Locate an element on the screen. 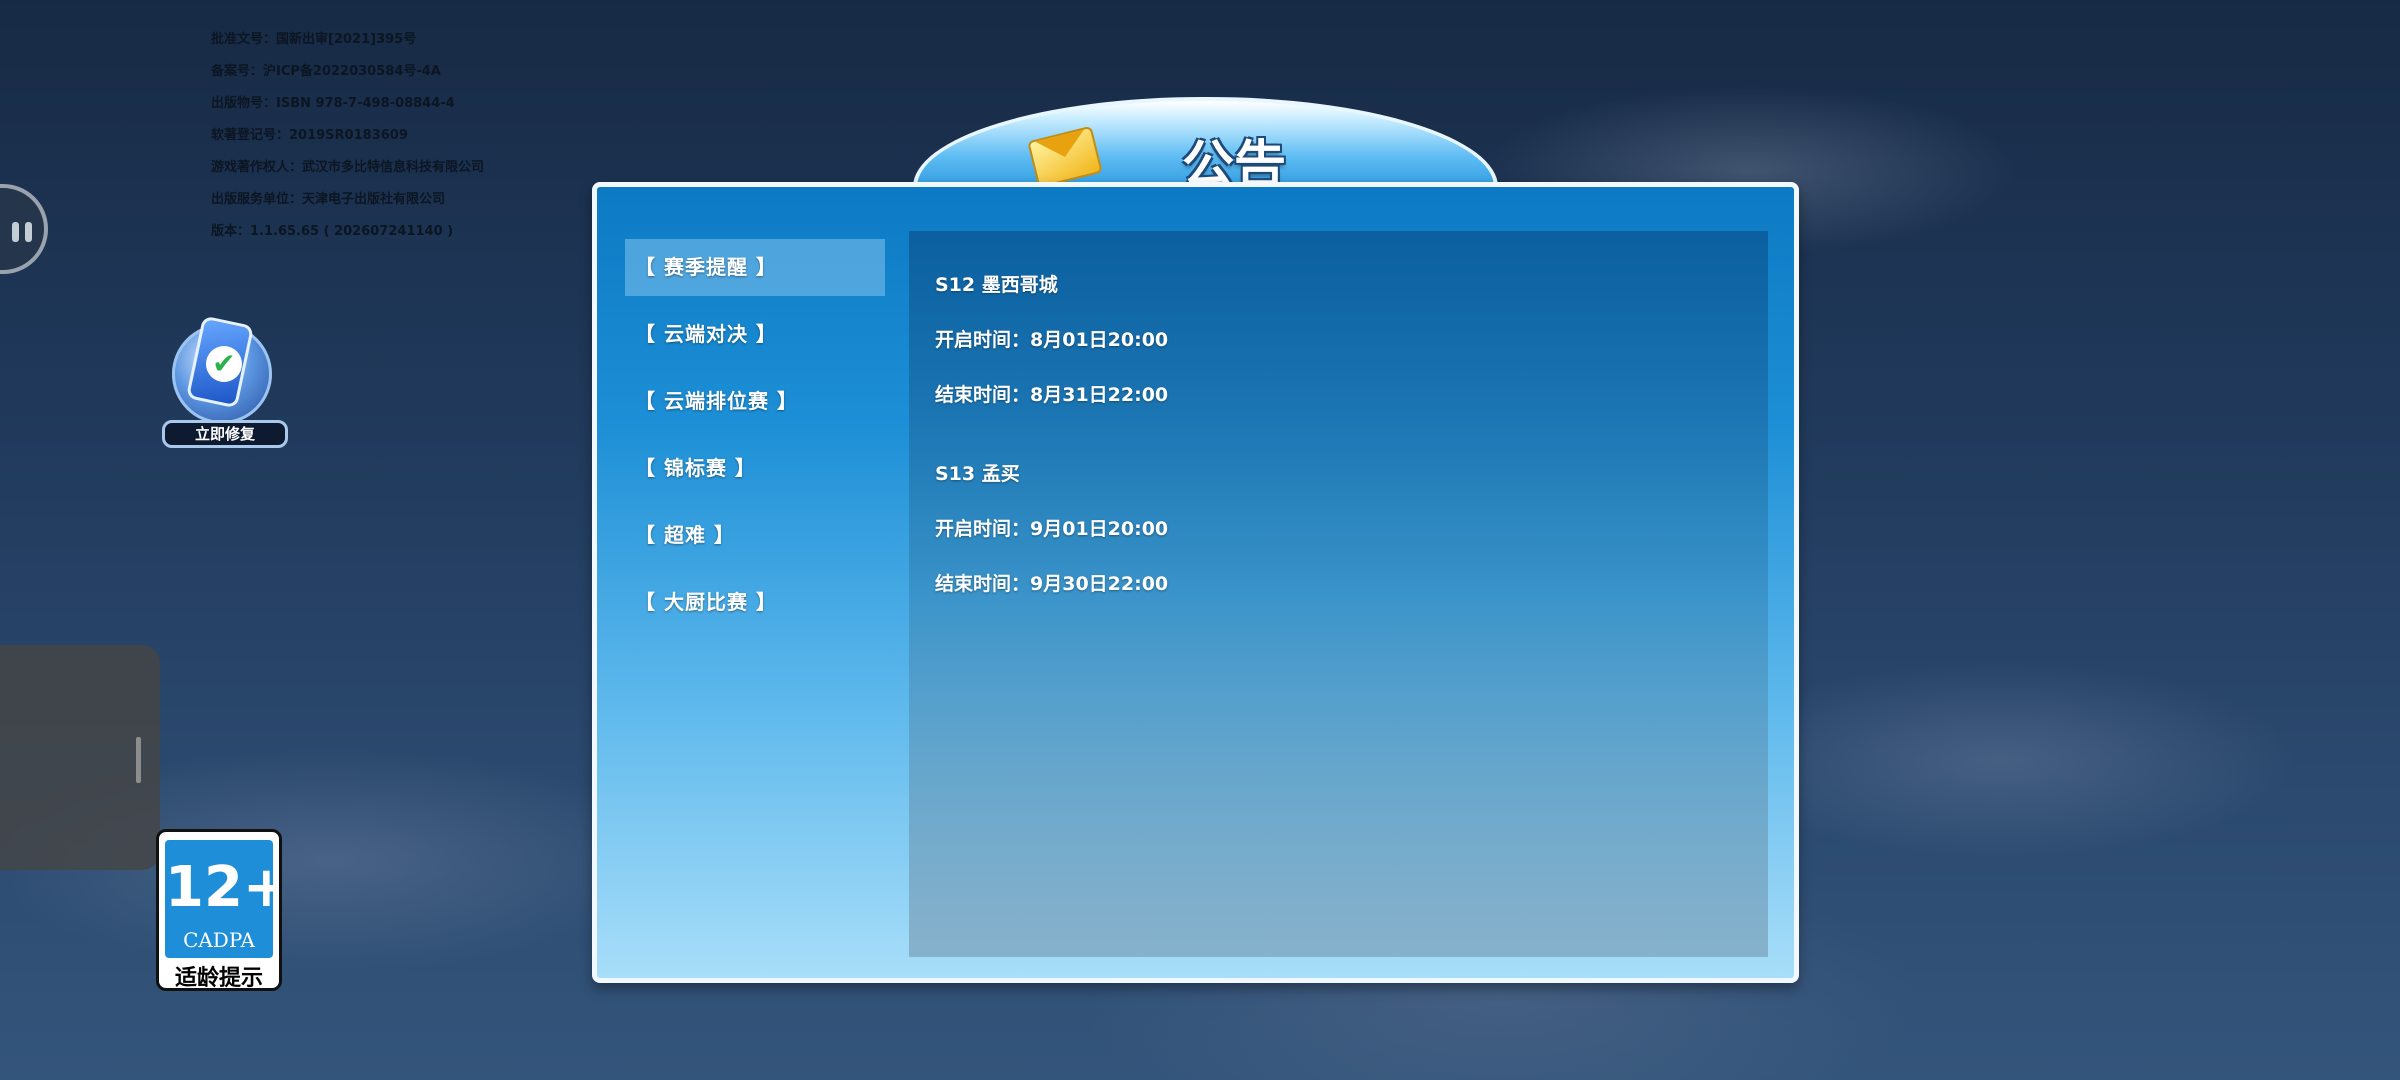 Image resolution: width=2400 pixels, height=1080 pixels. check-icon: ✔ is located at coordinates (224, 364).